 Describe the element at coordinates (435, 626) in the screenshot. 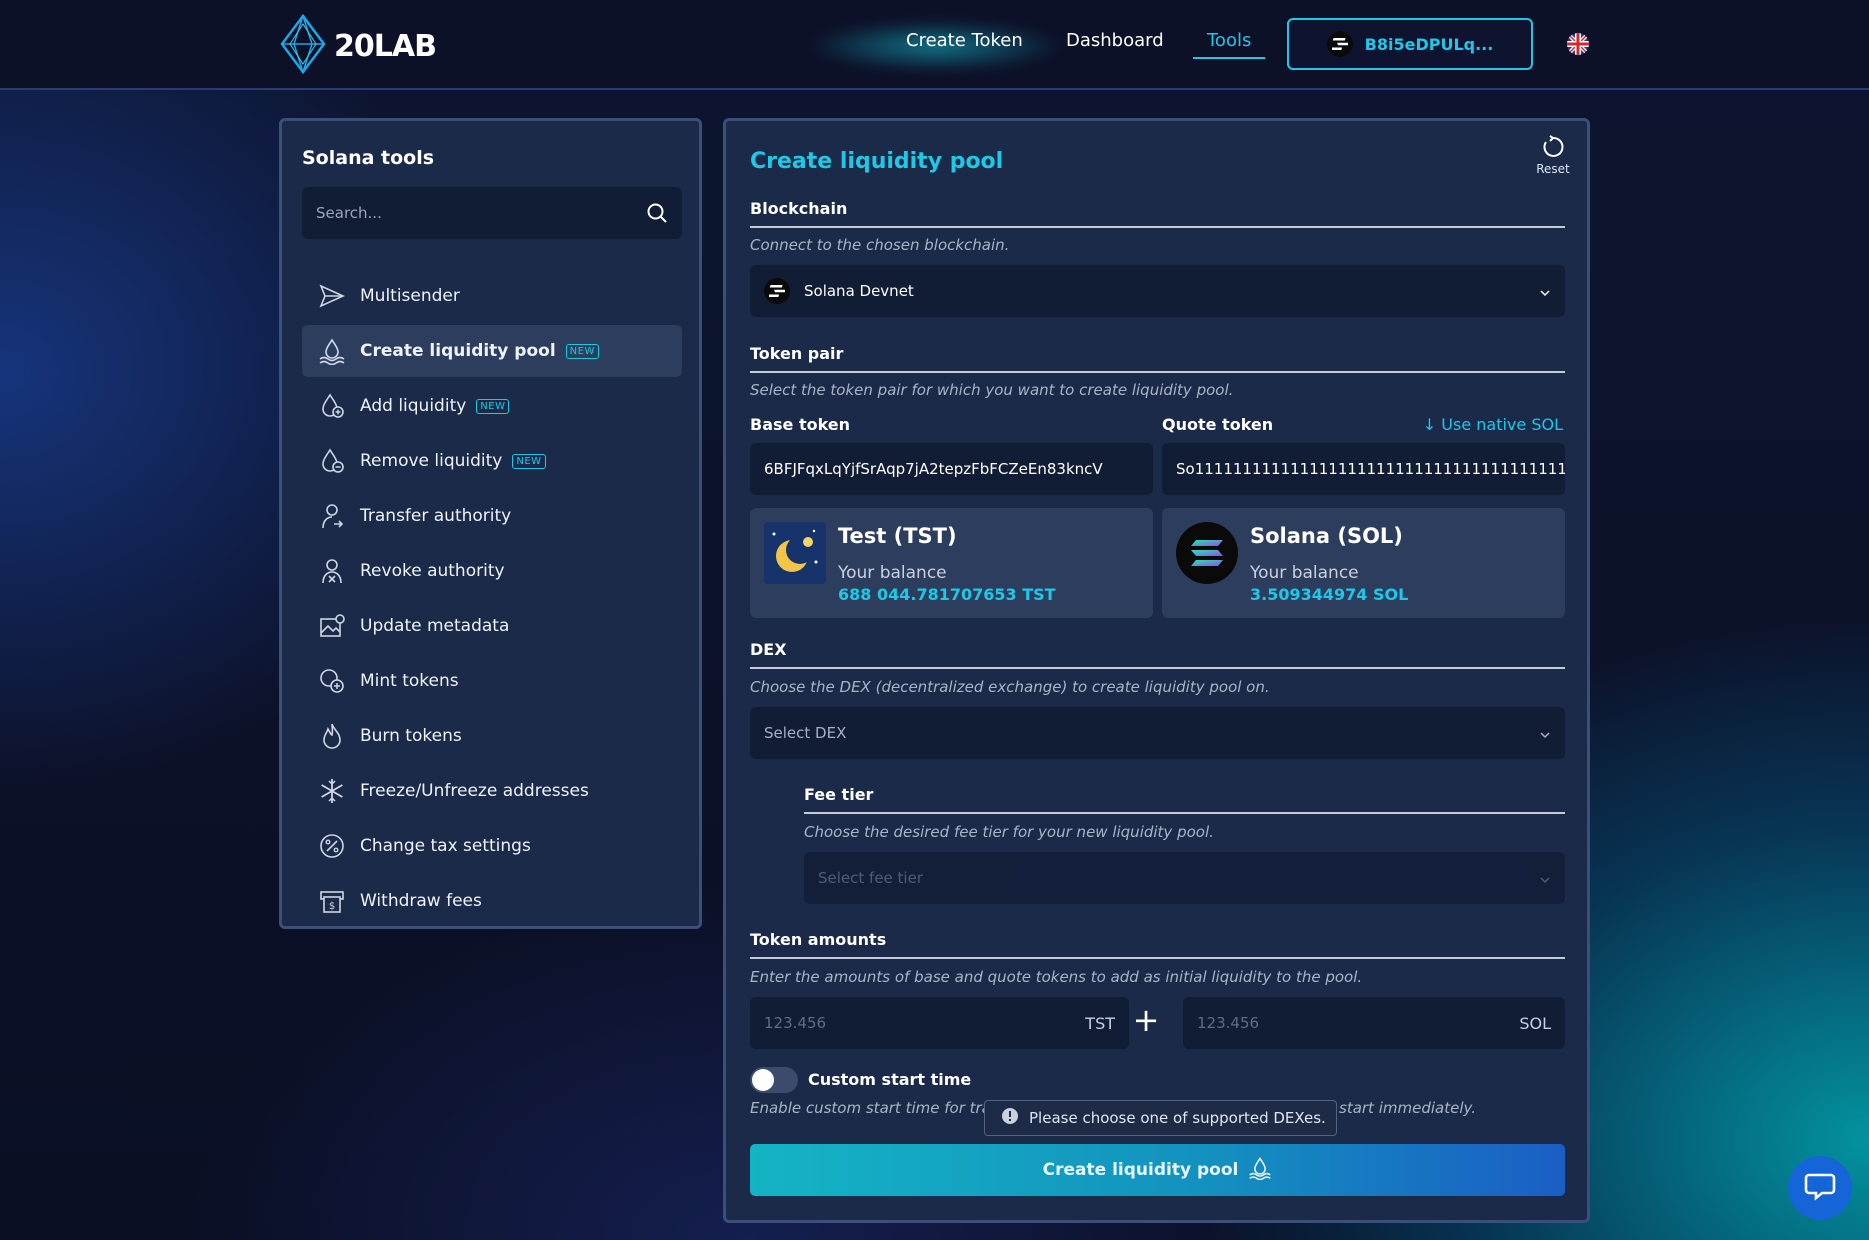

I see `sidebar-item-label: Update metadata` at that location.